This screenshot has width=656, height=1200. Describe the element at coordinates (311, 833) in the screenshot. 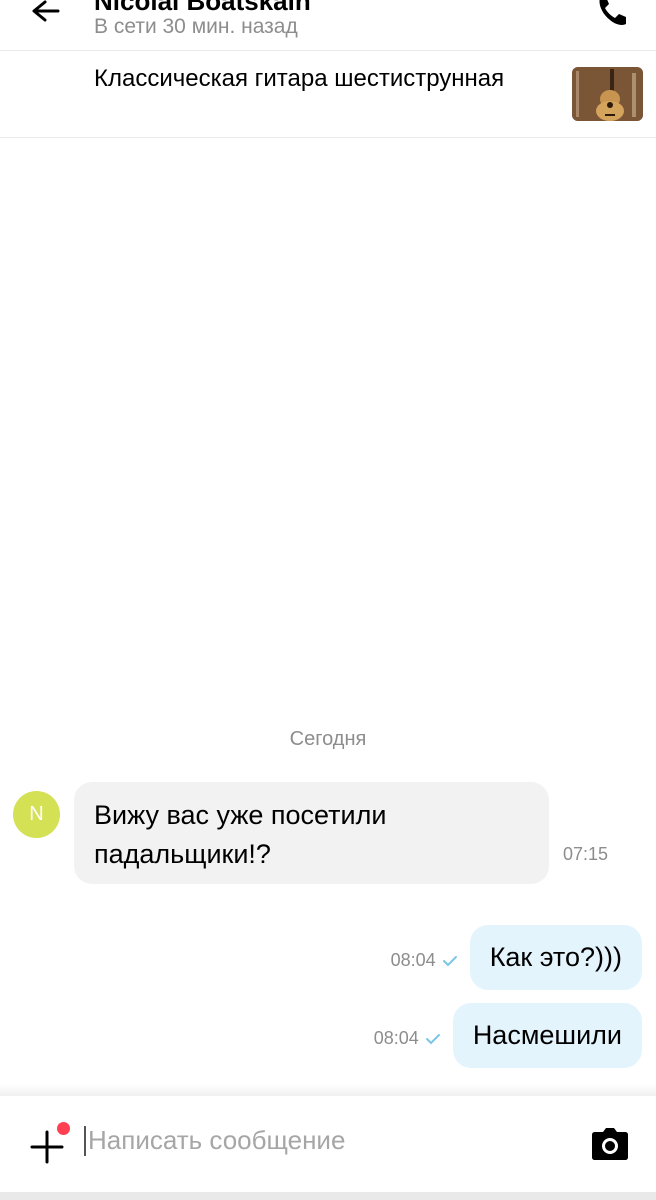

I see `incoming-message-bubble: Вижу вас уже посетили падальщики!?` at that location.